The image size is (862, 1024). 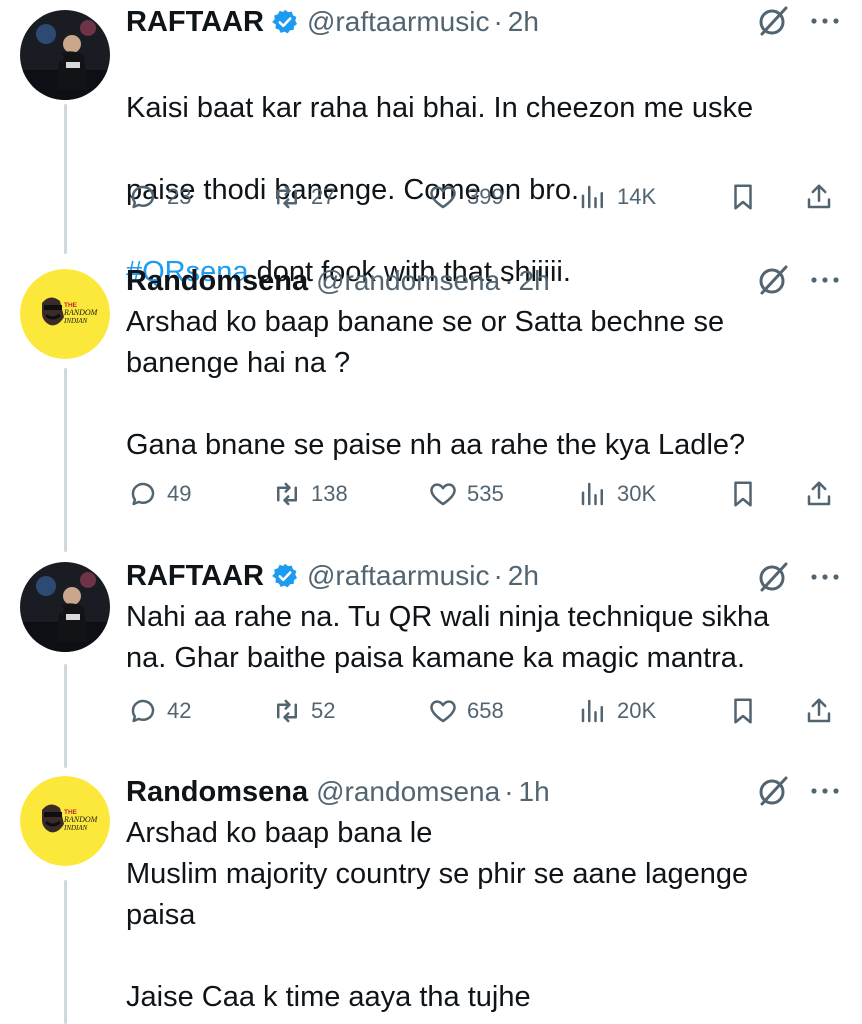 I want to click on retweet-count: 52, so click(x=323, y=710).